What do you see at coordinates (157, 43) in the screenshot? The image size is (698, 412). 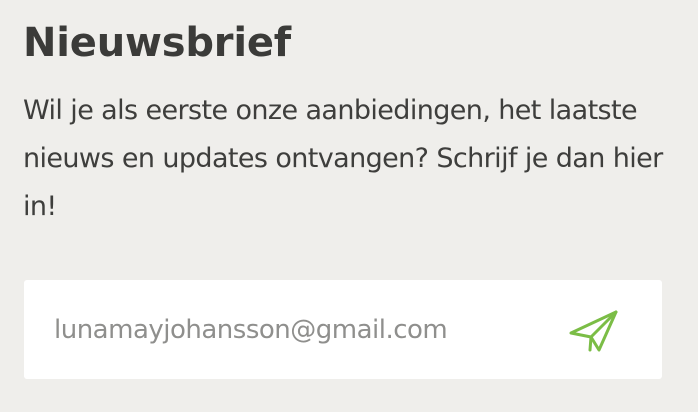 I see `newsletter-title: Nieuwsbrief` at bounding box center [157, 43].